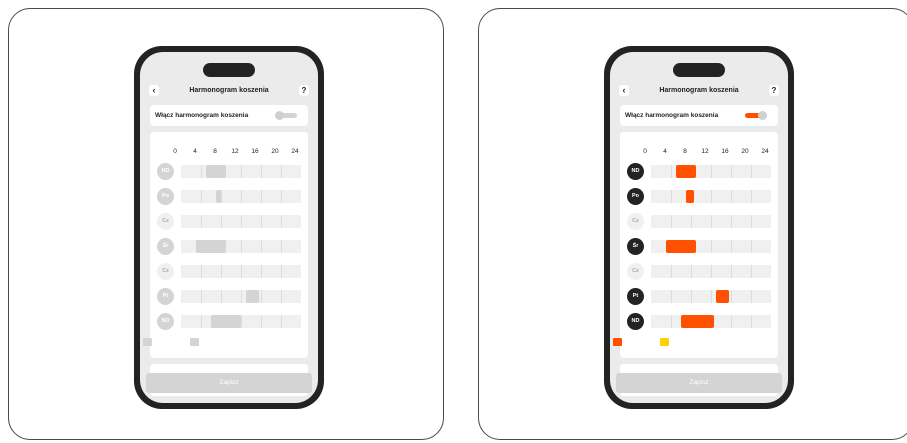 The height and width of the screenshot is (443, 907). Describe the element at coordinates (255, 151) in the screenshot. I see `hour-label: 16` at that location.